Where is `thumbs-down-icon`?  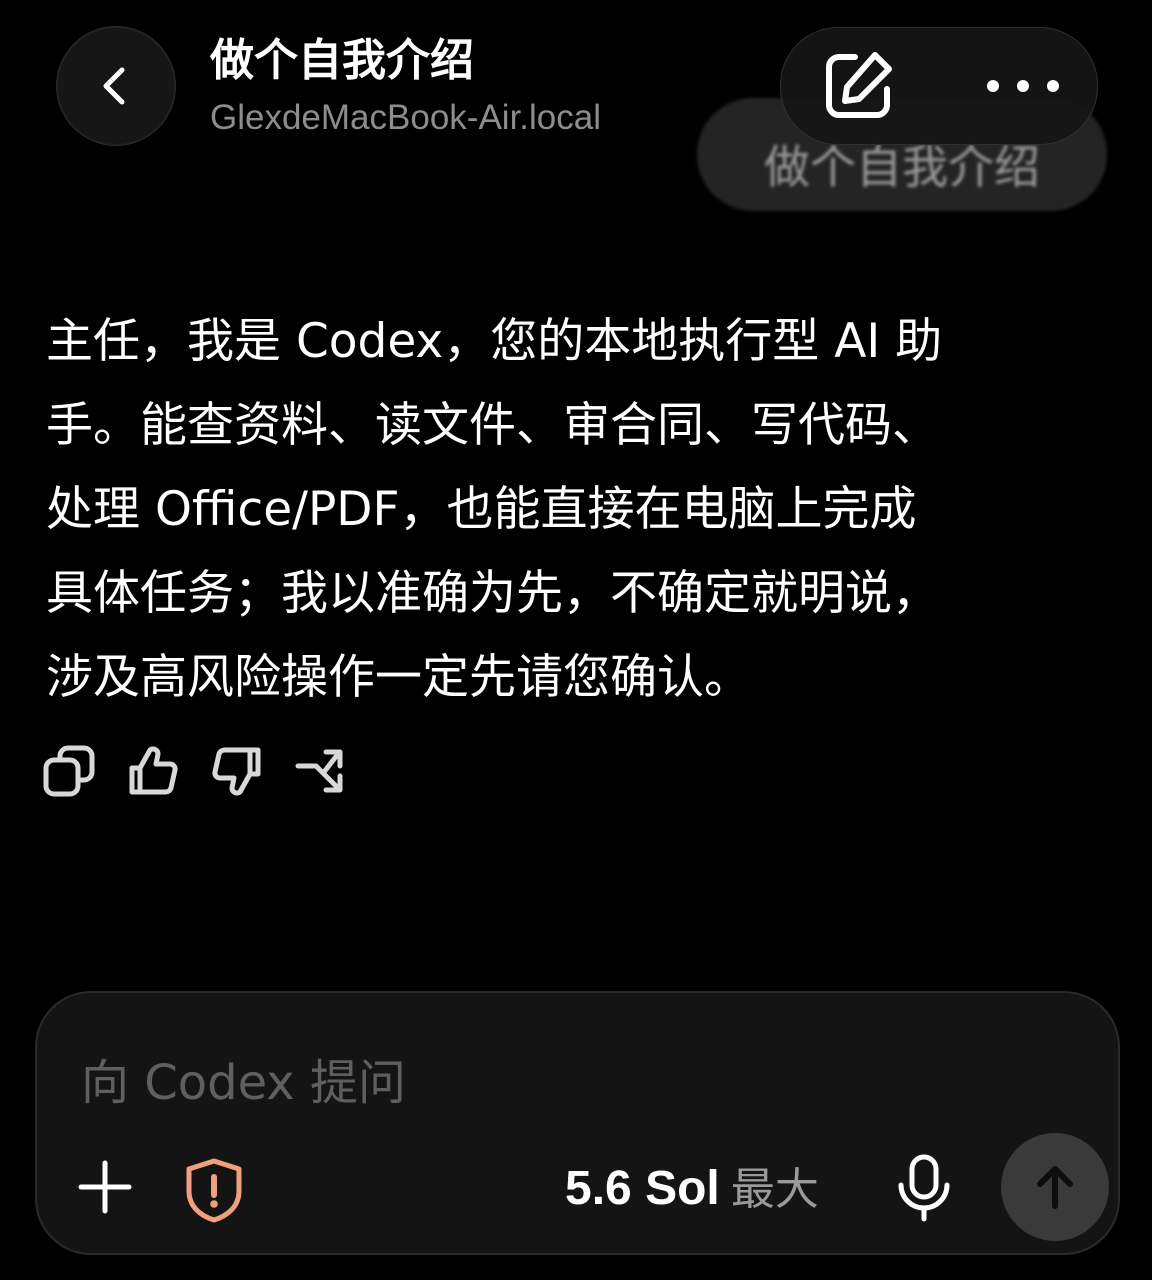
thumbs-down-icon is located at coordinates (236, 771).